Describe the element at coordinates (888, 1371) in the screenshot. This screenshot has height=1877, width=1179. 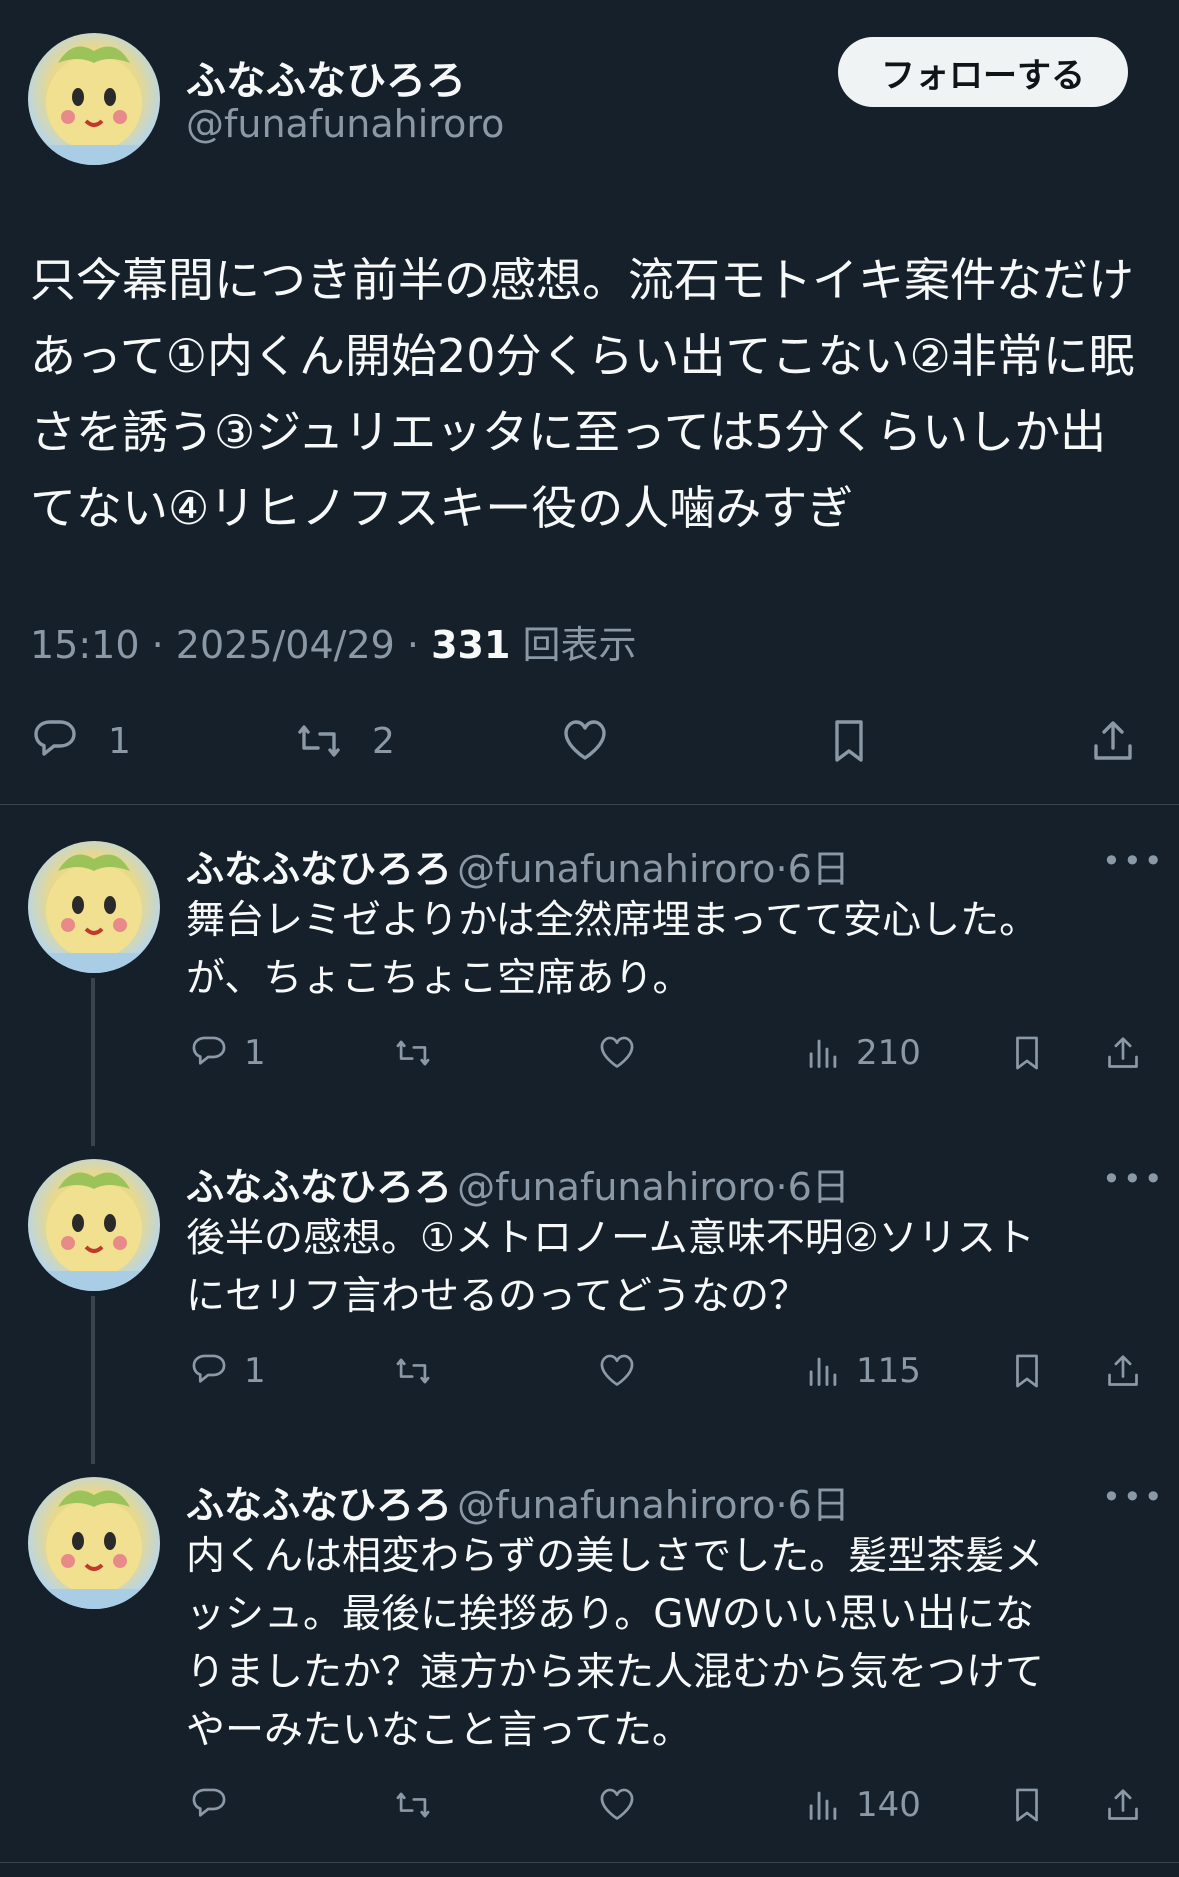
I see `views-count: 115` at that location.